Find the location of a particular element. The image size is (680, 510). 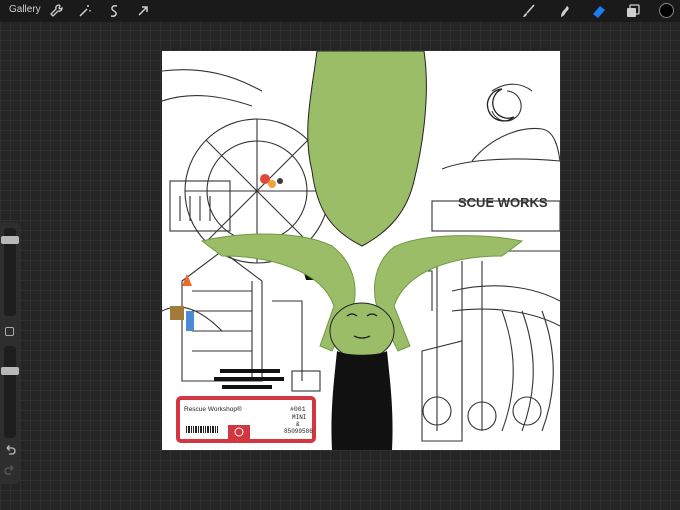

selection-icon is located at coordinates (114, 11).